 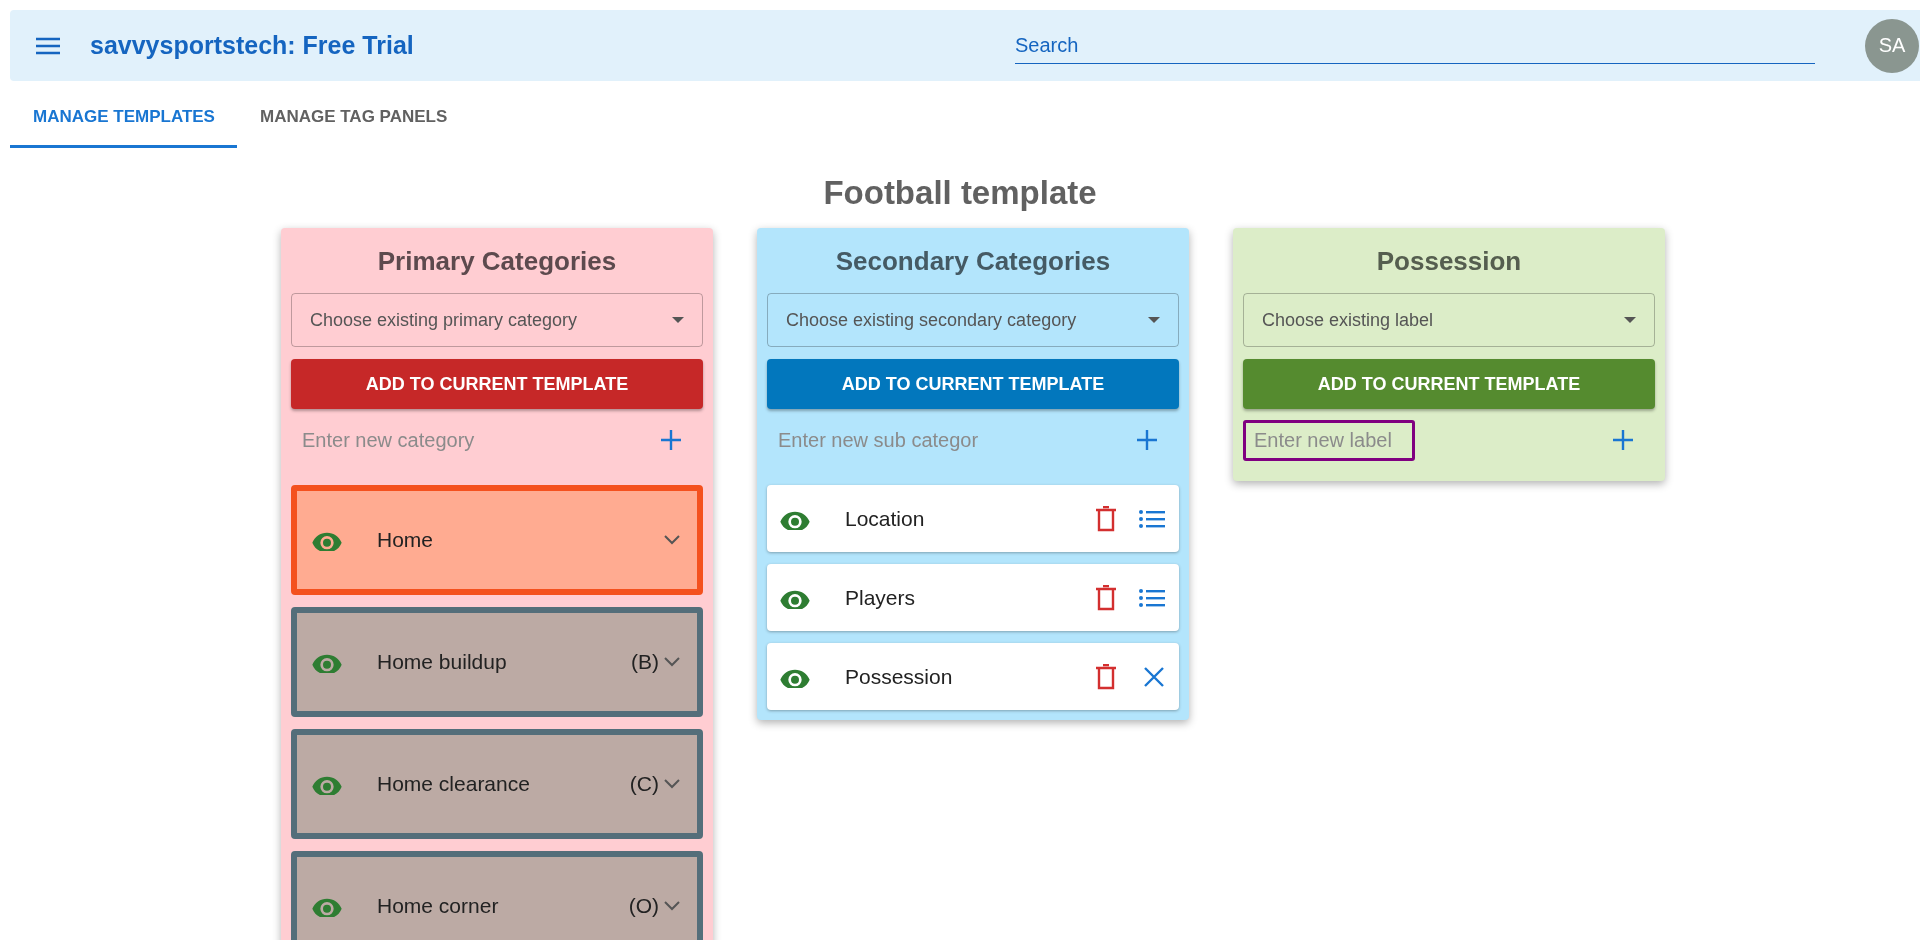 I want to click on input-field: Enter new sub categor, so click(x=913, y=440).